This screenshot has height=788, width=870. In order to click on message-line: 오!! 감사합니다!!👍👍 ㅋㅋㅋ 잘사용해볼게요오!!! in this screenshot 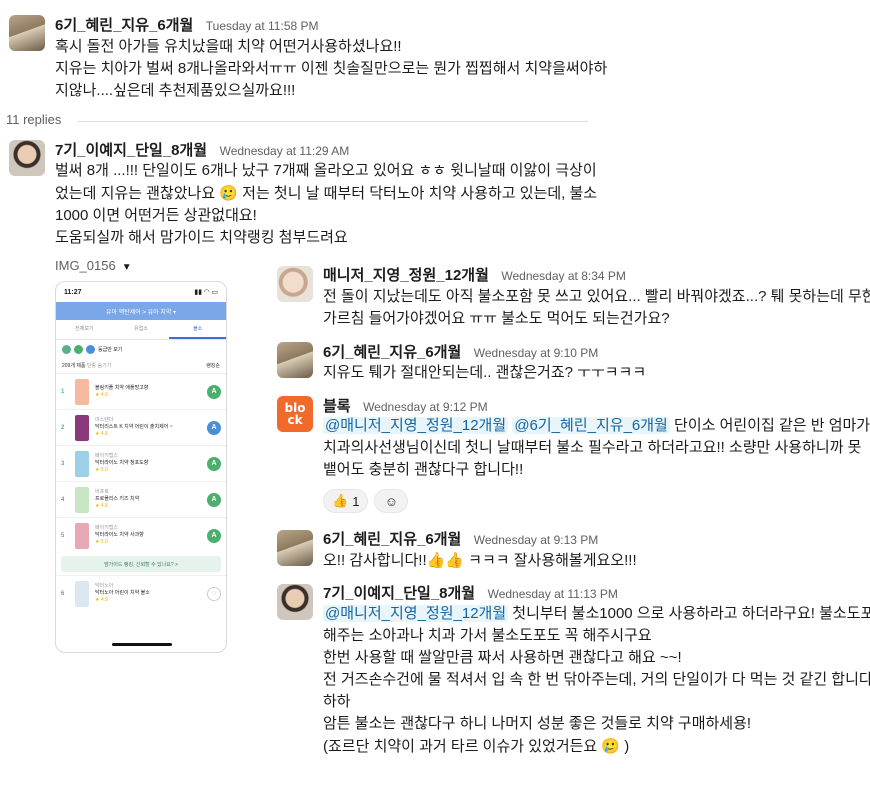, I will do `click(480, 560)`.